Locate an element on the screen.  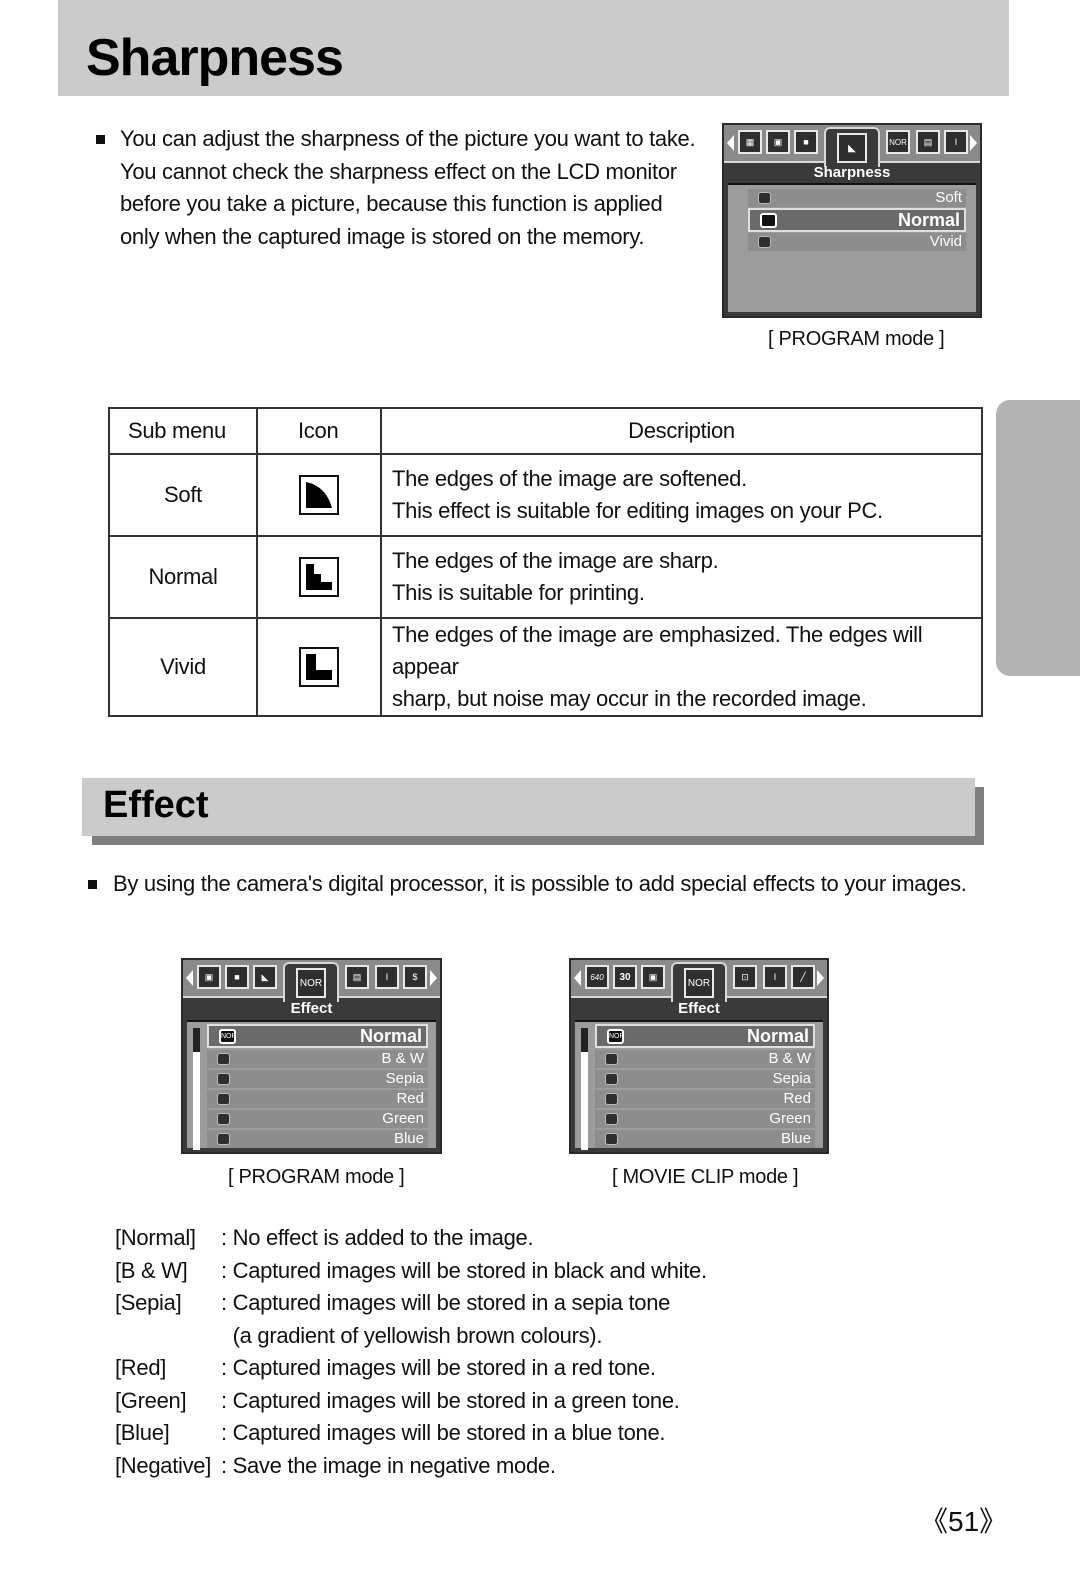
lcd-tab-bar: 640 30 ▣ NOR ⊡ Ⅰ ╱ is located at coordinates (699, 981).